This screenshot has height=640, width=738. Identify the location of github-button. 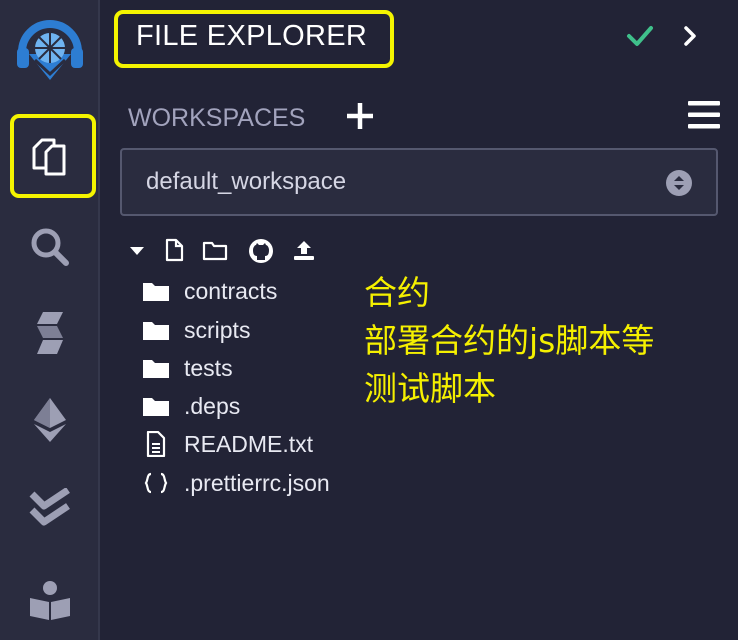
(261, 253).